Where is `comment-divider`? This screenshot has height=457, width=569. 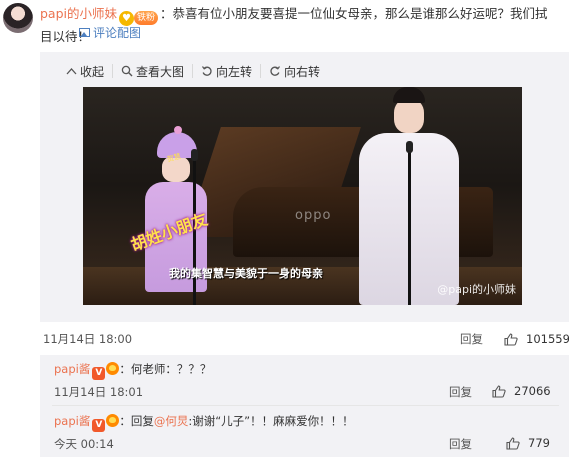 comment-divider is located at coordinates (305, 405).